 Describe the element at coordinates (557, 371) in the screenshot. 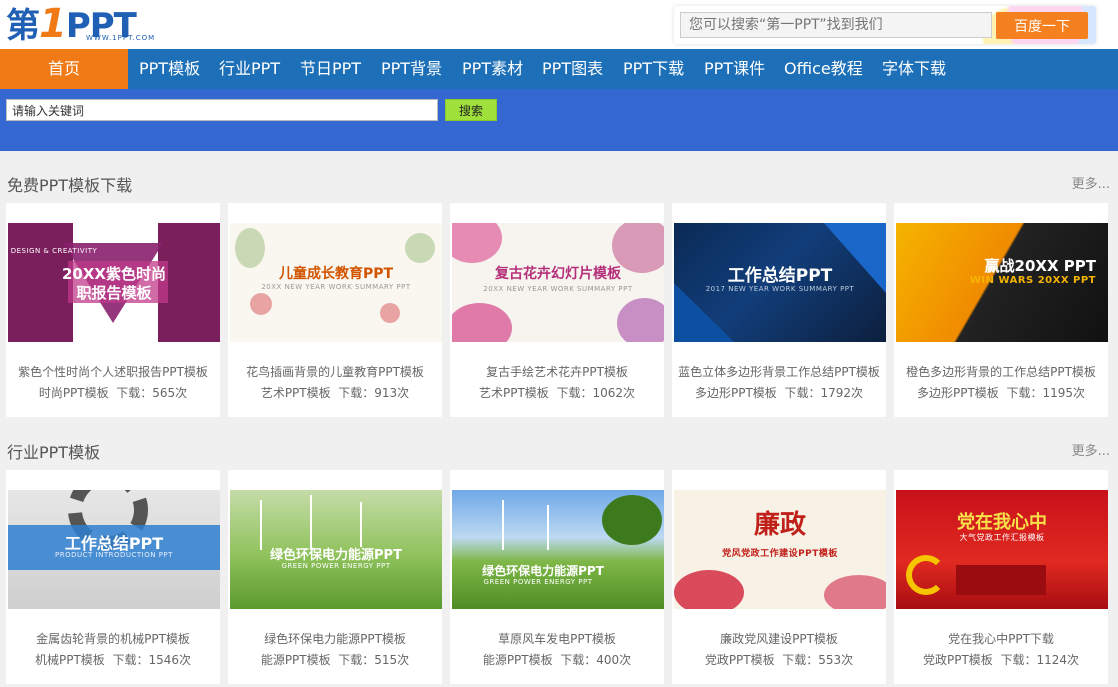

I see `card-title: 复古手绘艺术花卉PPT模板` at that location.